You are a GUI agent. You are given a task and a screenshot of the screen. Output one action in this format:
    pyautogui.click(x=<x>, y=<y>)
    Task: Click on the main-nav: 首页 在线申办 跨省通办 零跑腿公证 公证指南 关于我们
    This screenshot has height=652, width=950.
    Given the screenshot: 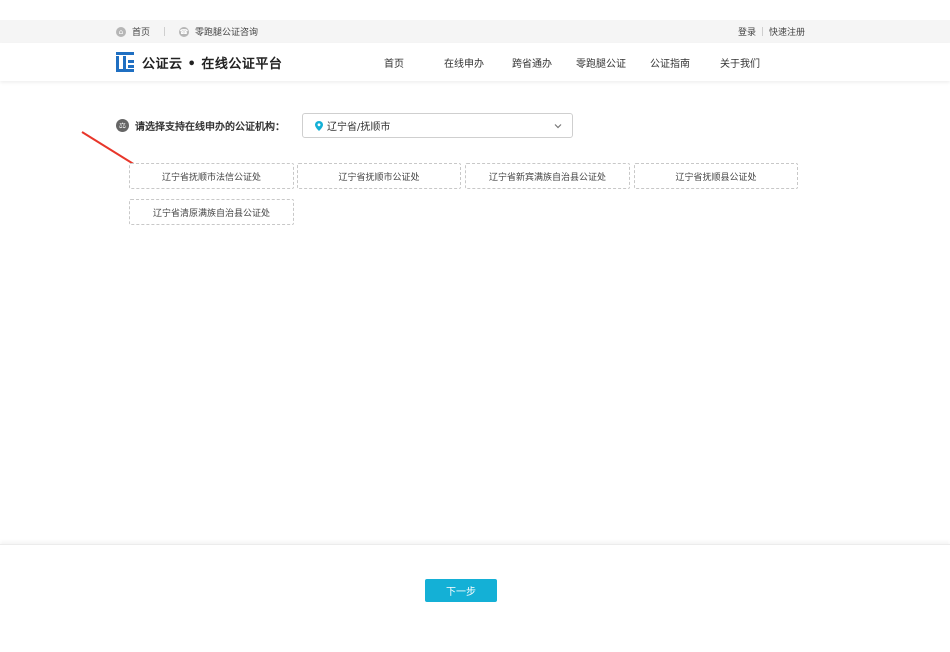 What is the action you would take?
    pyautogui.click(x=586, y=62)
    